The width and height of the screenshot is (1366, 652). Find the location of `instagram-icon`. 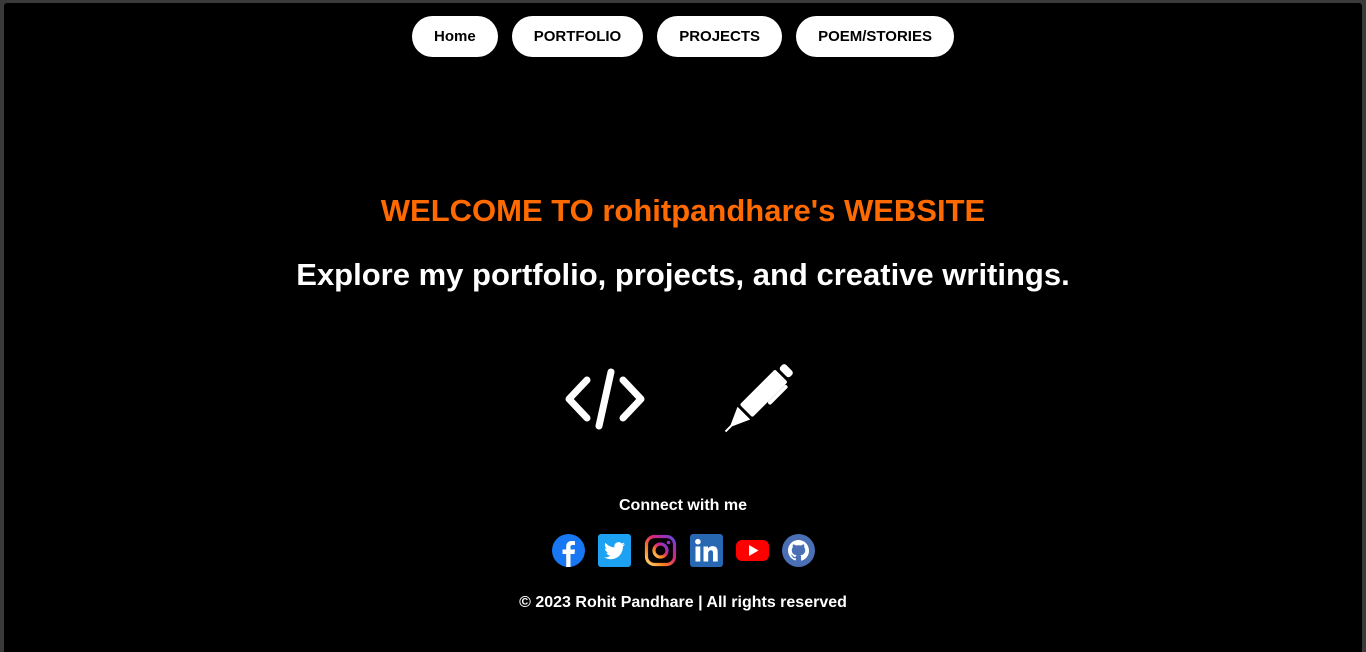

instagram-icon is located at coordinates (660, 550).